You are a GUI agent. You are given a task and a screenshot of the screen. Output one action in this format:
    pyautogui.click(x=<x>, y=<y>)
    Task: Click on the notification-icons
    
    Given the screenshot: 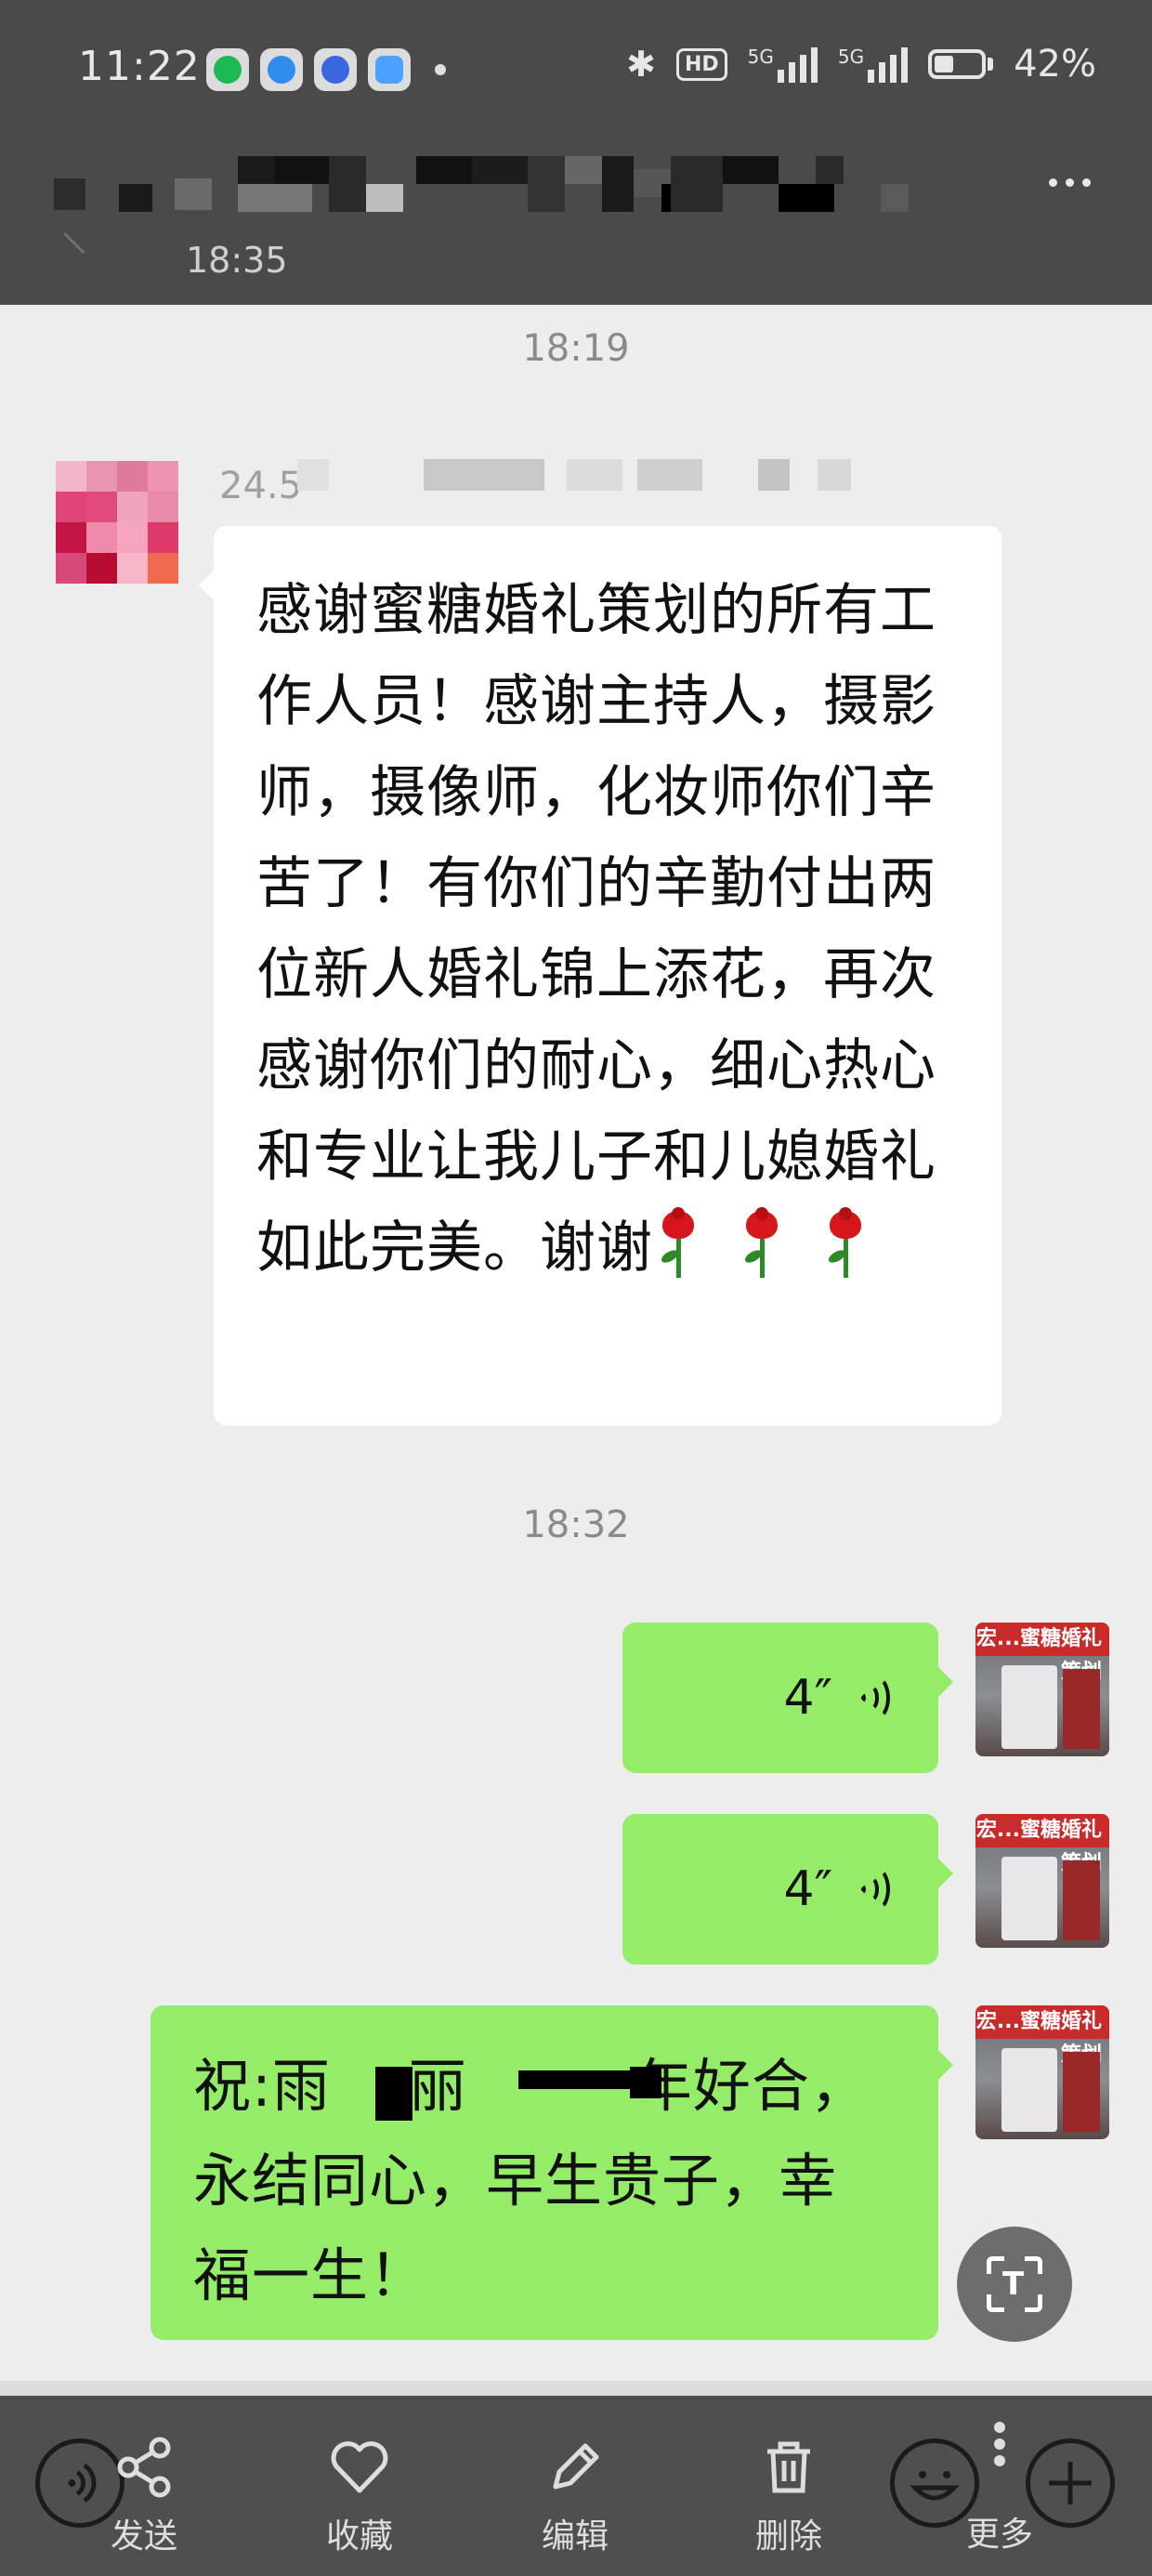 What is the action you would take?
    pyautogui.click(x=326, y=69)
    